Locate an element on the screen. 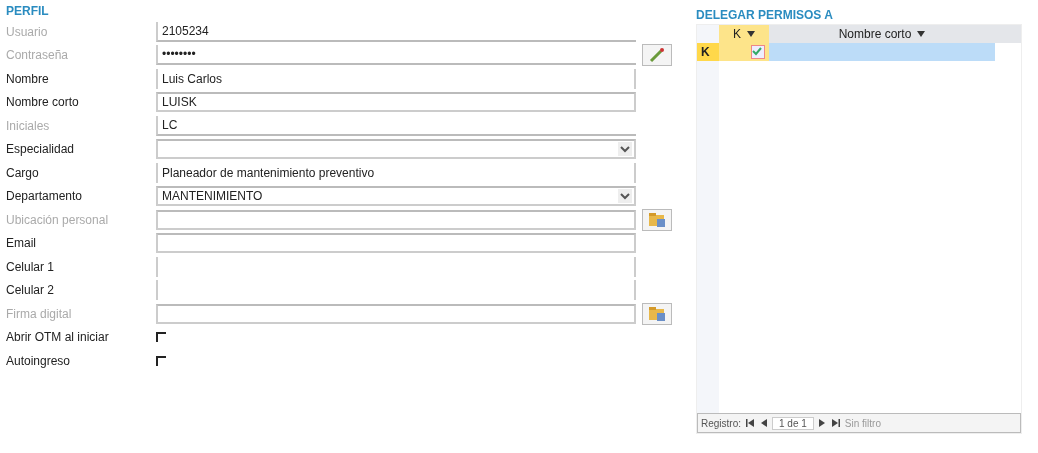  field-label: Especialidad is located at coordinates (41, 149).